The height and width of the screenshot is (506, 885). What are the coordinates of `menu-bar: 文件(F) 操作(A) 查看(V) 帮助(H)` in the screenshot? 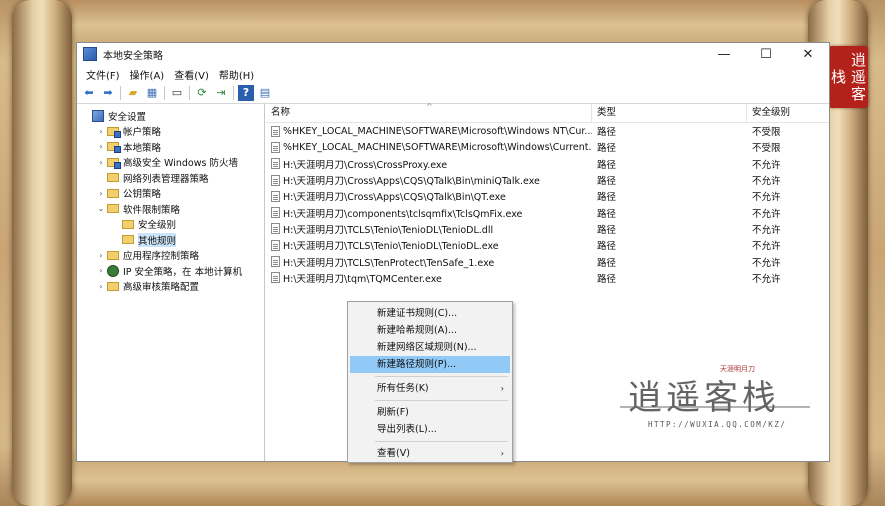 It's located at (453, 74).